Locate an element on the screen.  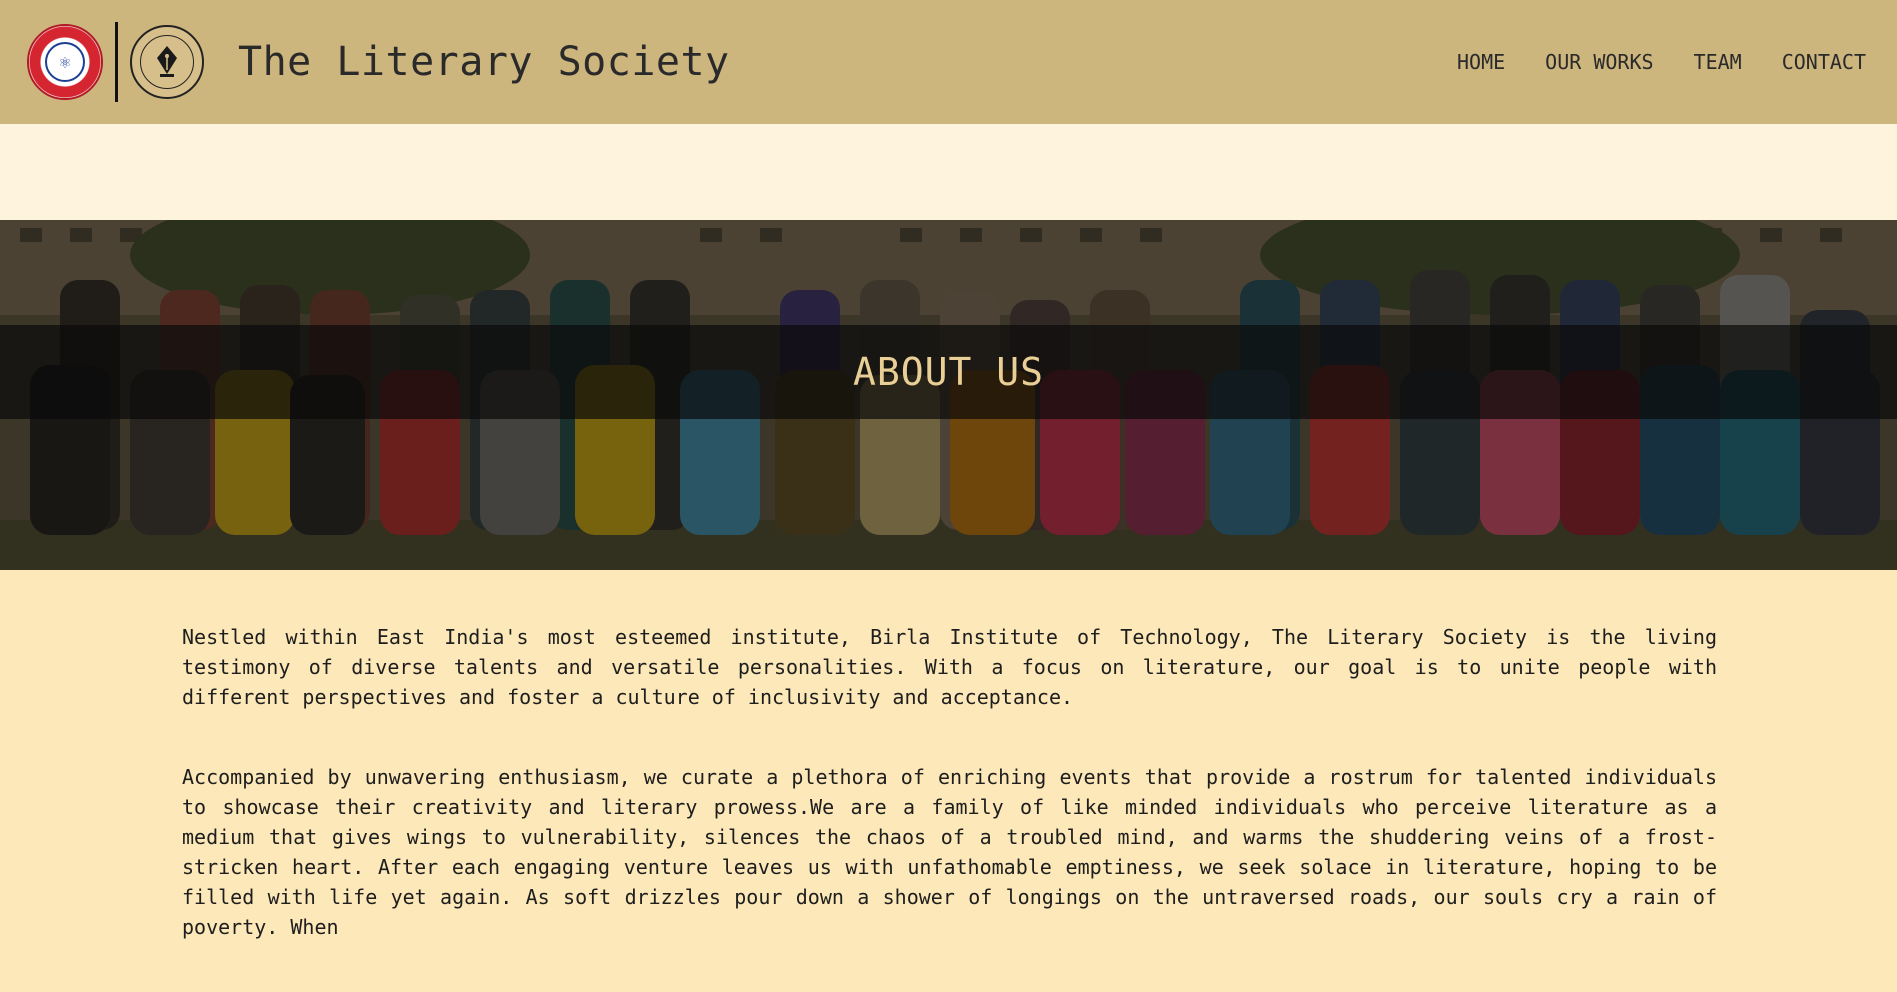
hero-title-bar: ABOUT US is located at coordinates (948, 372).